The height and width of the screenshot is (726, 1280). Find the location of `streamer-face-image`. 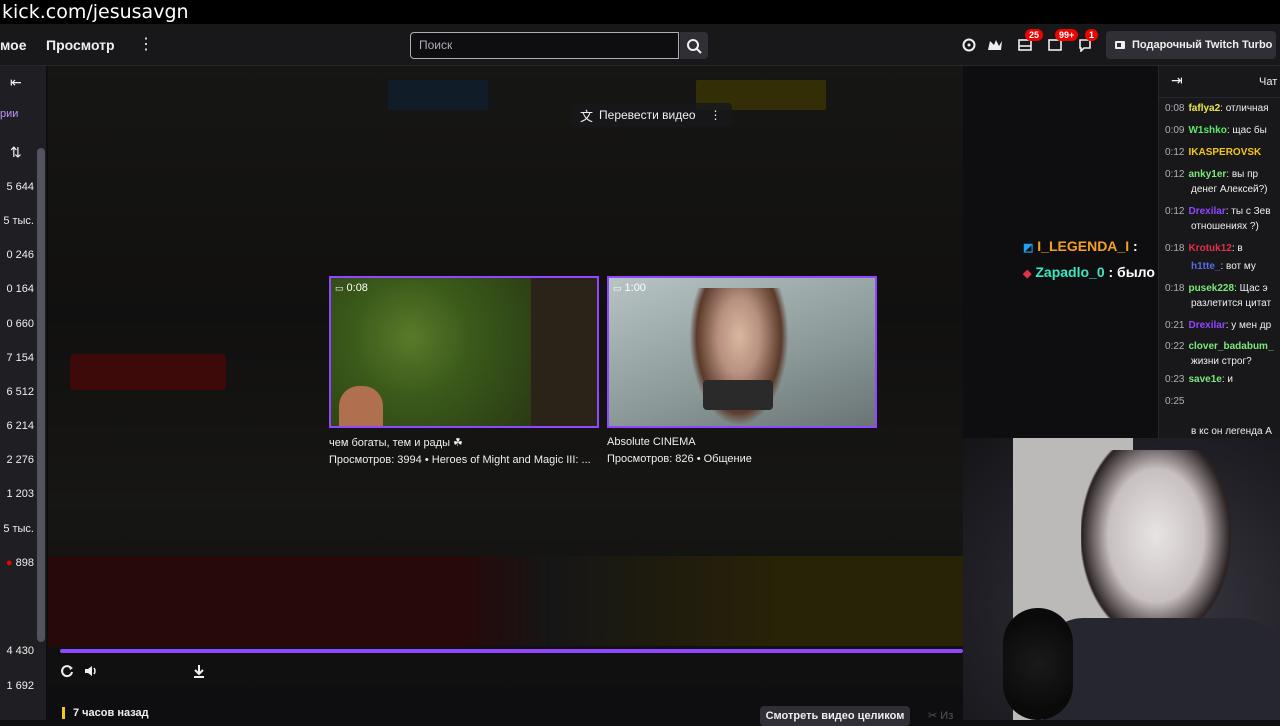

streamer-face-image is located at coordinates (361, 406).